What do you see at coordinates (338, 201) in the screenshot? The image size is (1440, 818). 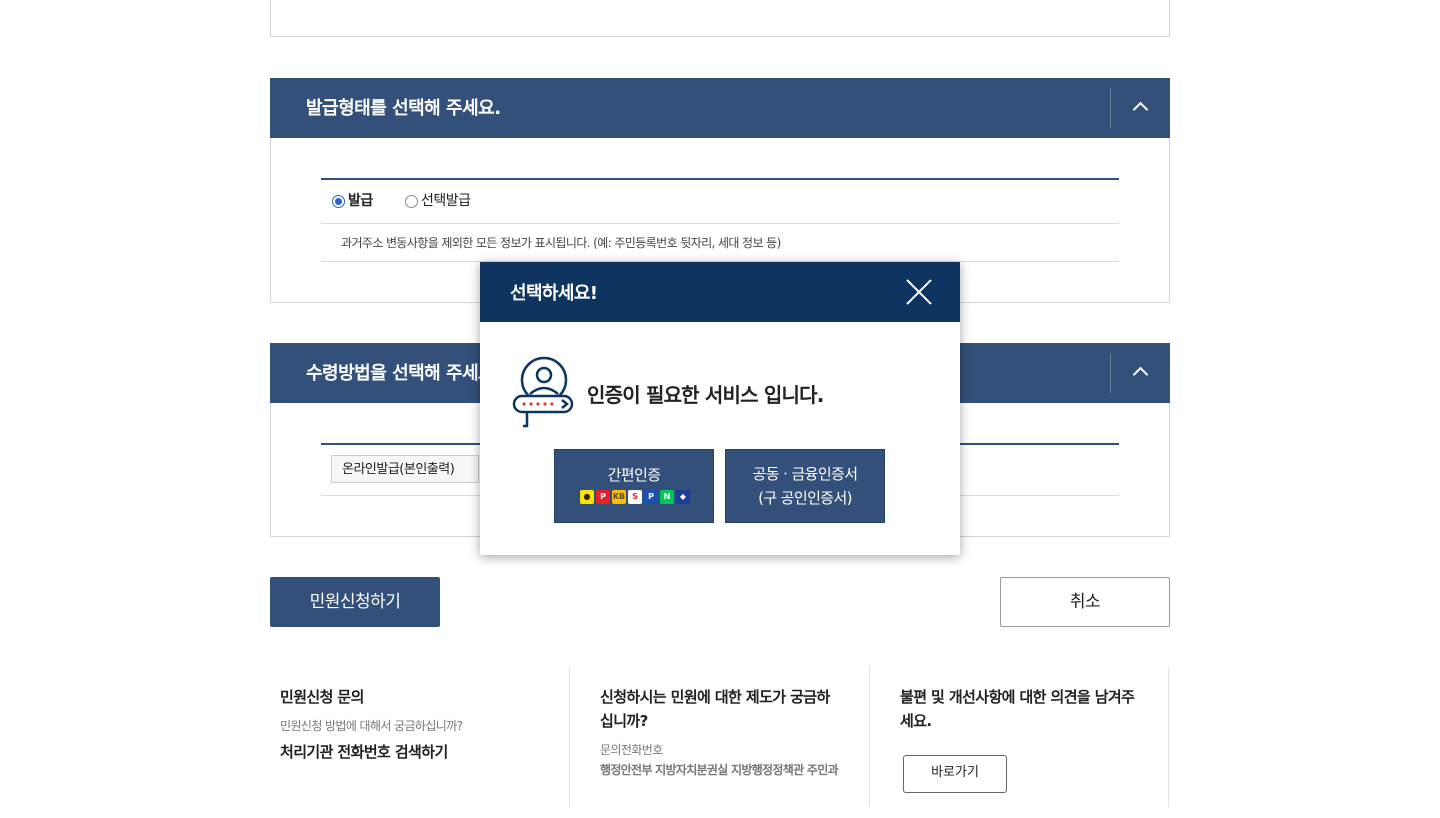 I see `radio-issue` at bounding box center [338, 201].